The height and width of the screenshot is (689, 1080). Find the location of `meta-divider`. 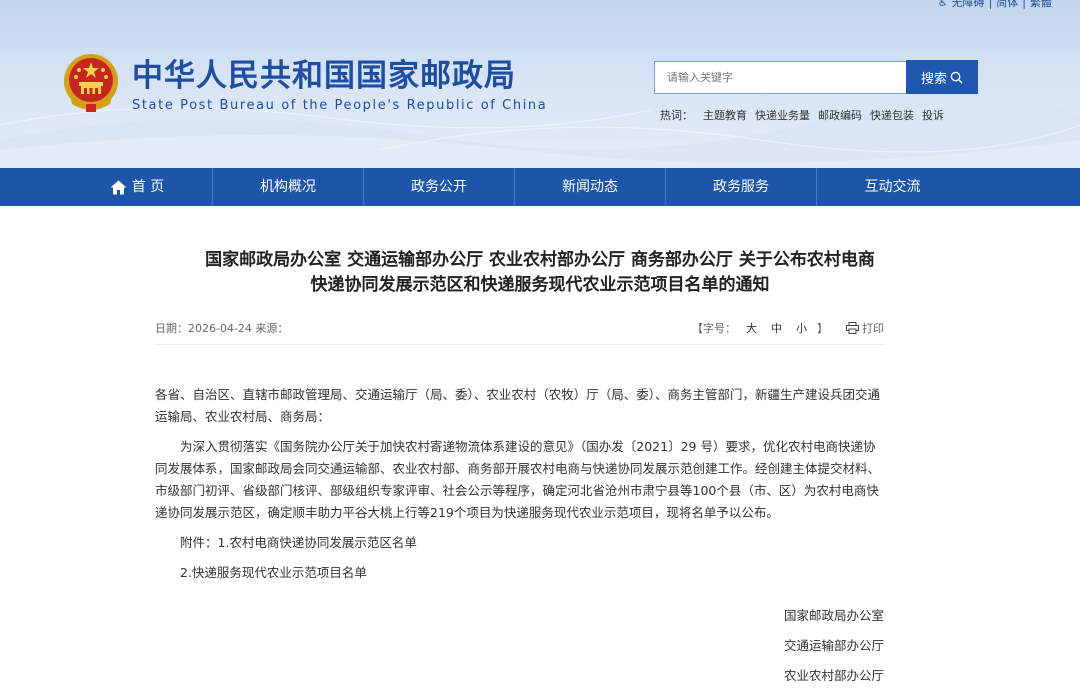

meta-divider is located at coordinates (520, 344).